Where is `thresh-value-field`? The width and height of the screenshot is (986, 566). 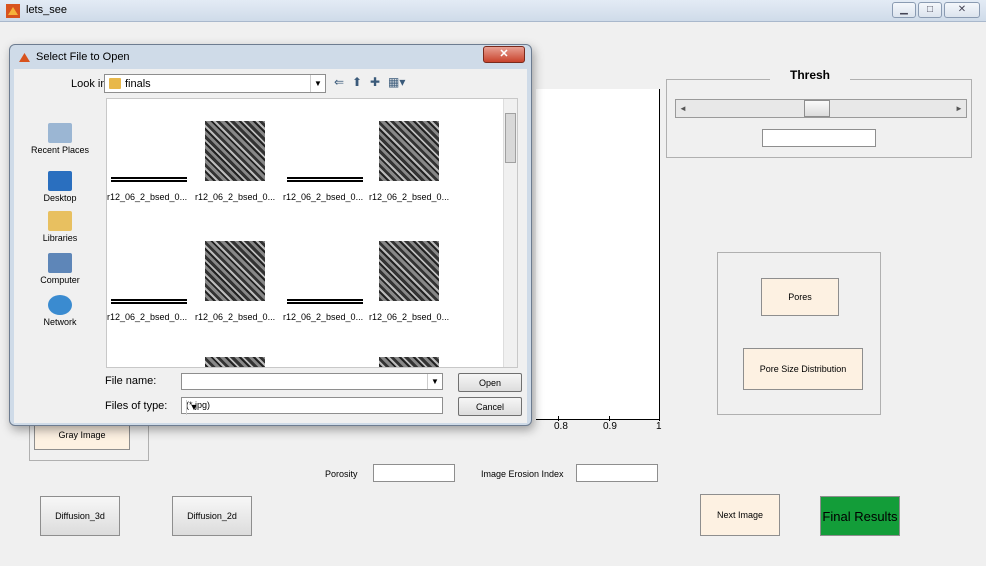
thresh-value-field is located at coordinates (819, 138).